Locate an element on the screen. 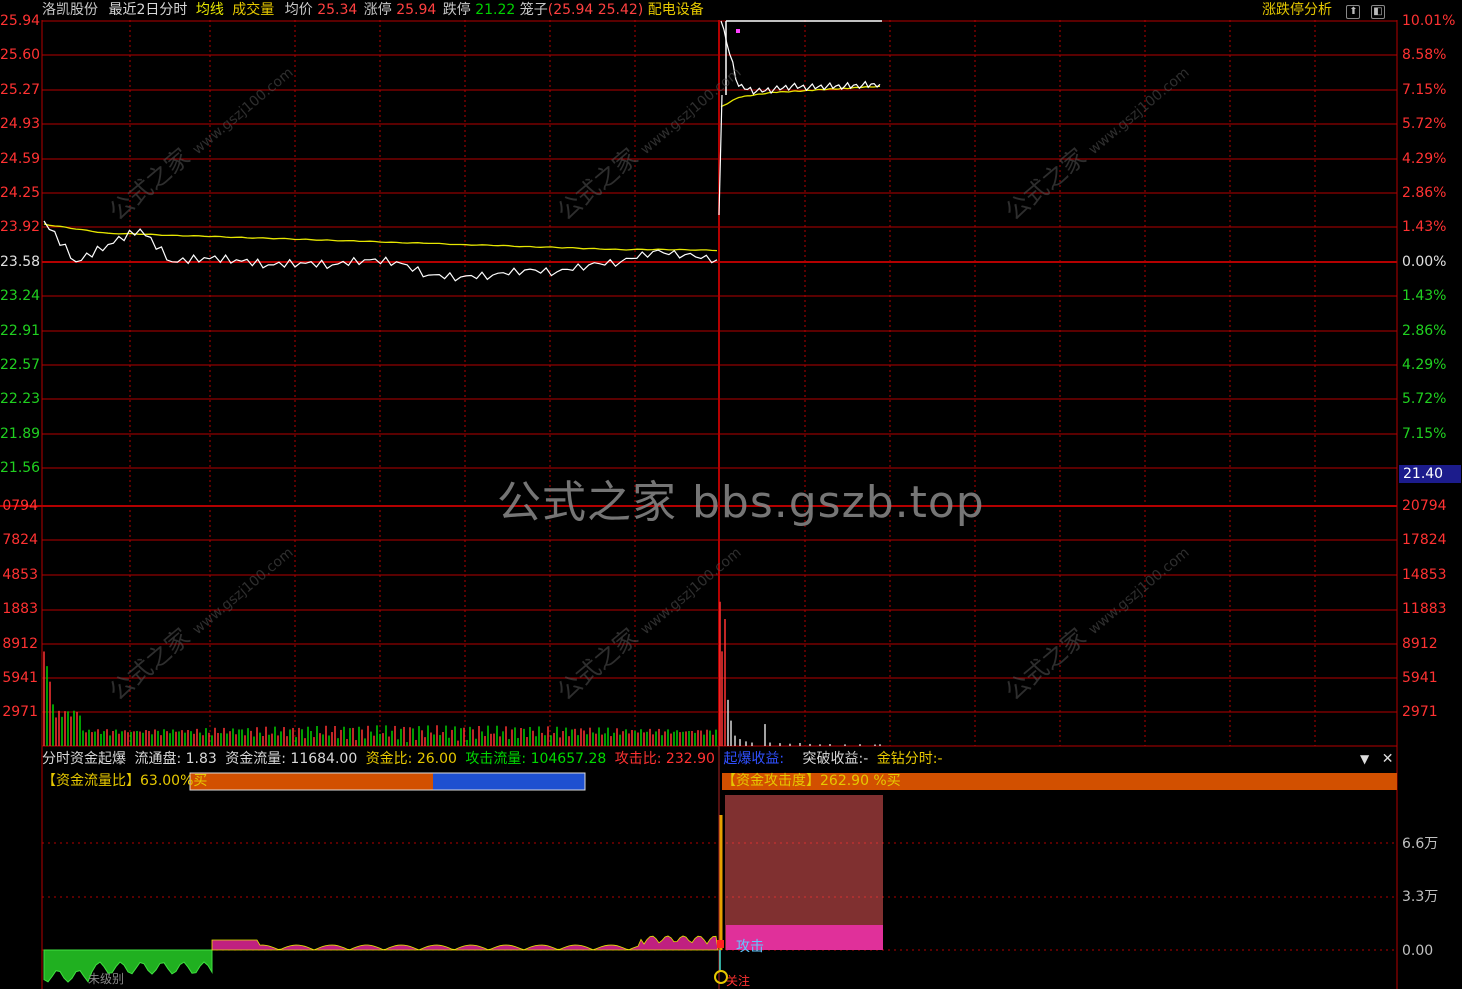 This screenshot has width=1462, height=989. limit-analysis-link: 涨跌停分析 is located at coordinates (1297, 10).